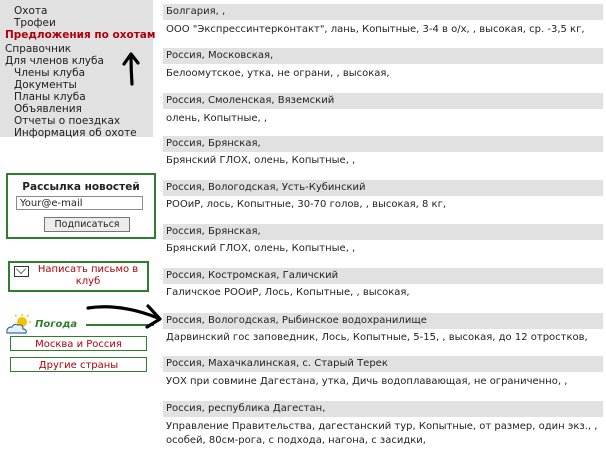 The image size is (606, 455). I want to click on offer-header: Россия, Московская,, so click(383, 56).